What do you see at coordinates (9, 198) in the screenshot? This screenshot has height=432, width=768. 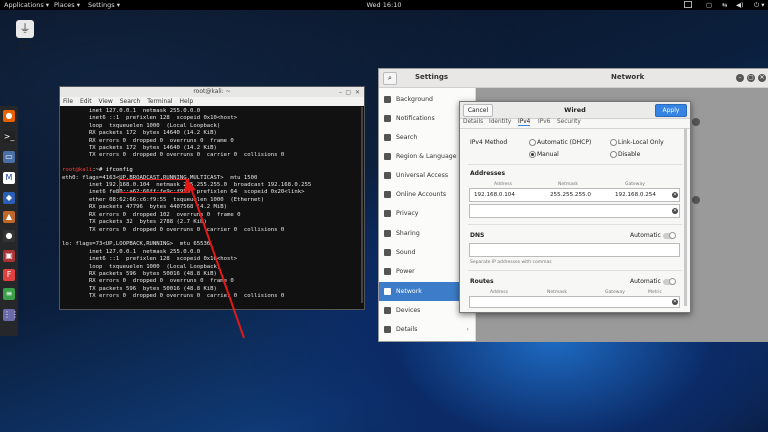 I see `armitage-icon: ◆` at bounding box center [9, 198].